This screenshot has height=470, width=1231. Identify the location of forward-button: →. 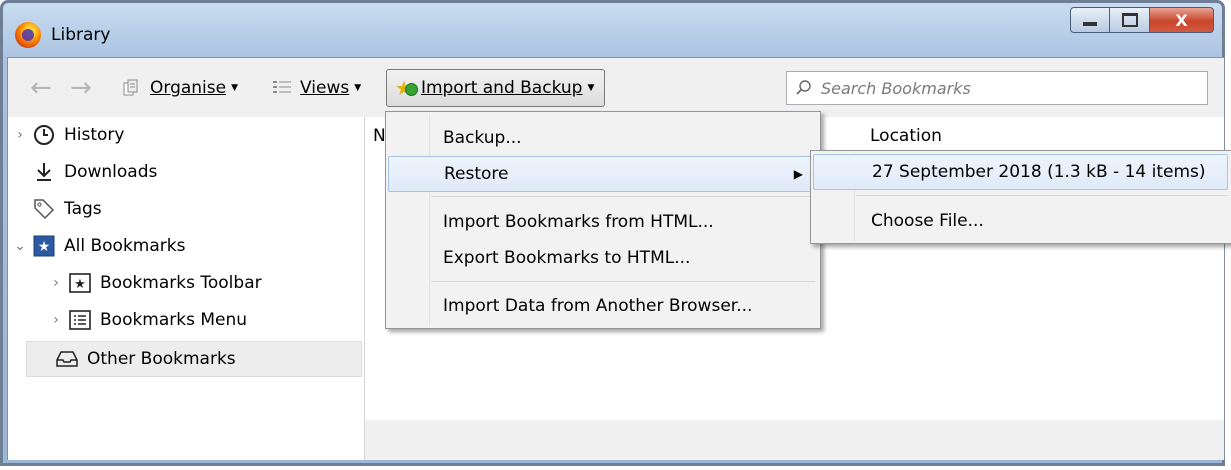
(81, 88).